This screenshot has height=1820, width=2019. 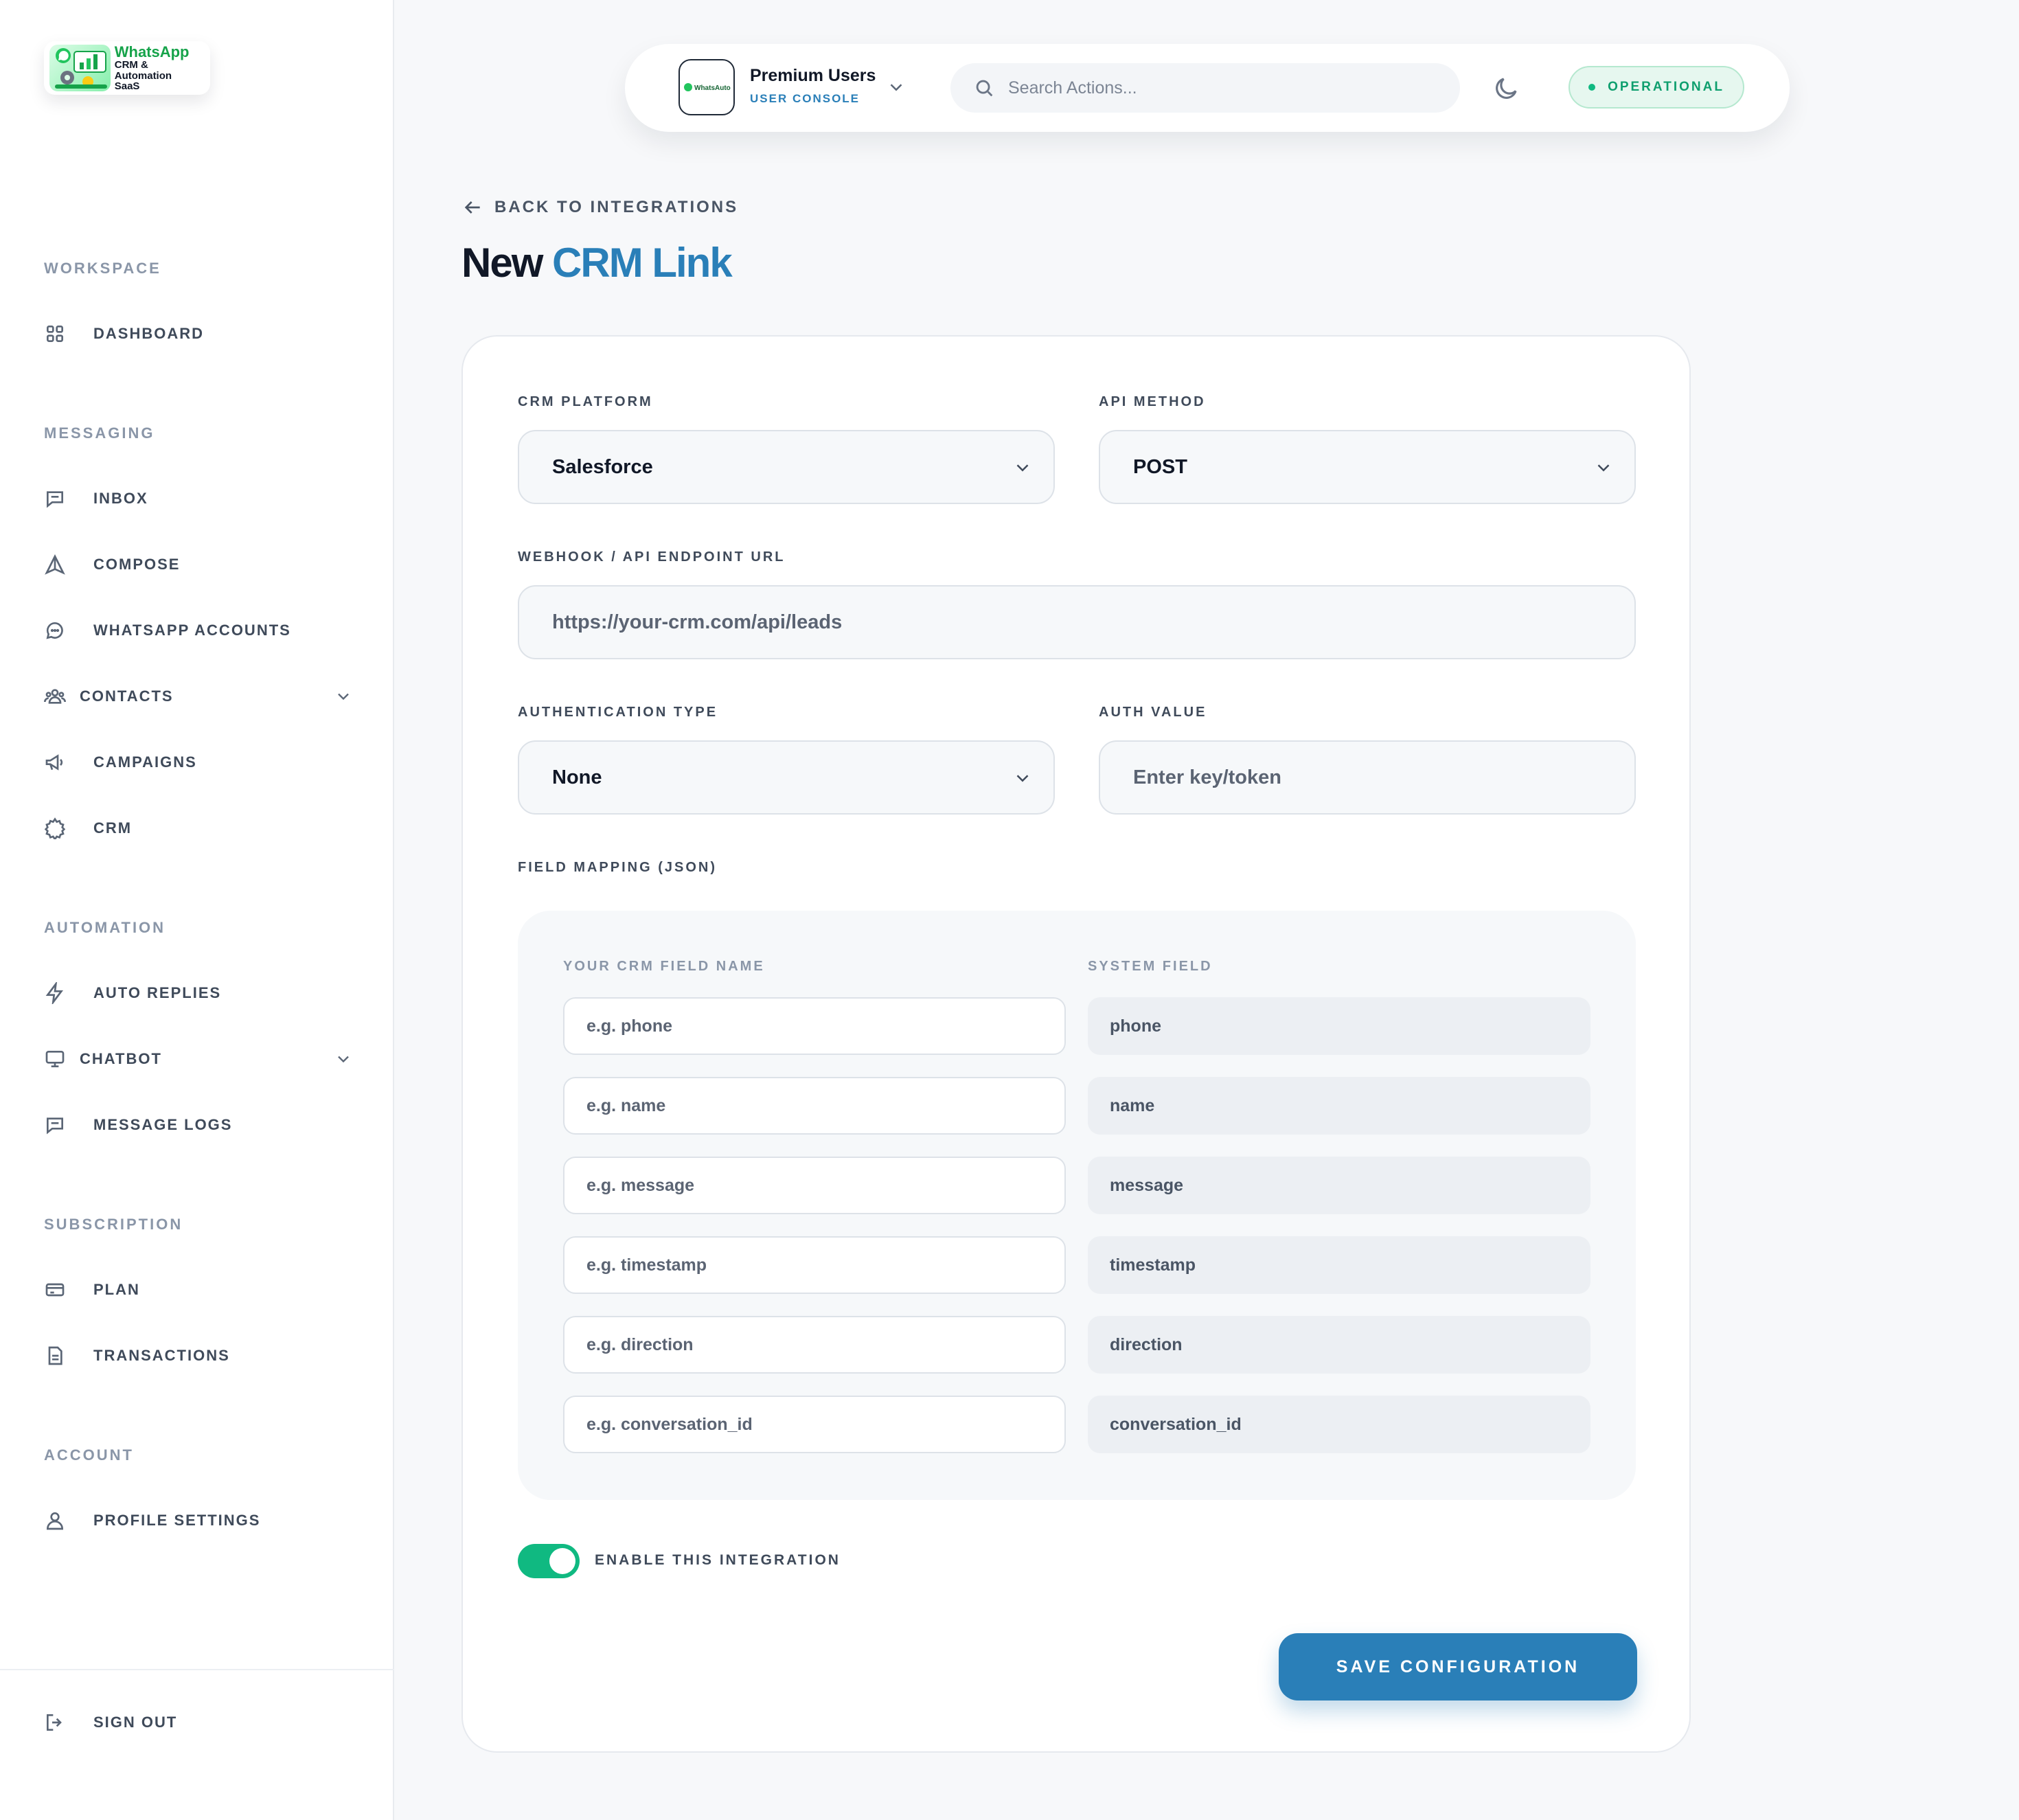 What do you see at coordinates (1213, 88) in the screenshot?
I see `search-input` at bounding box center [1213, 88].